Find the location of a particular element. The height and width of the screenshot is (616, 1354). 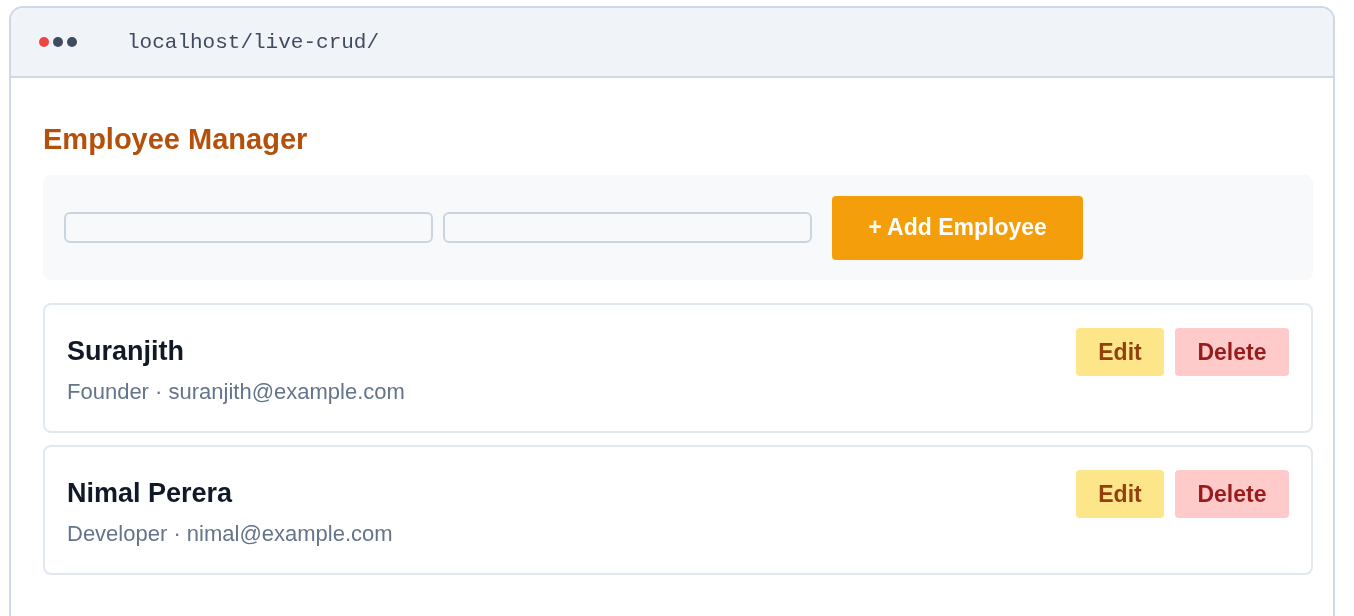

url-text: localhost/live-crud/ is located at coordinates (253, 42).